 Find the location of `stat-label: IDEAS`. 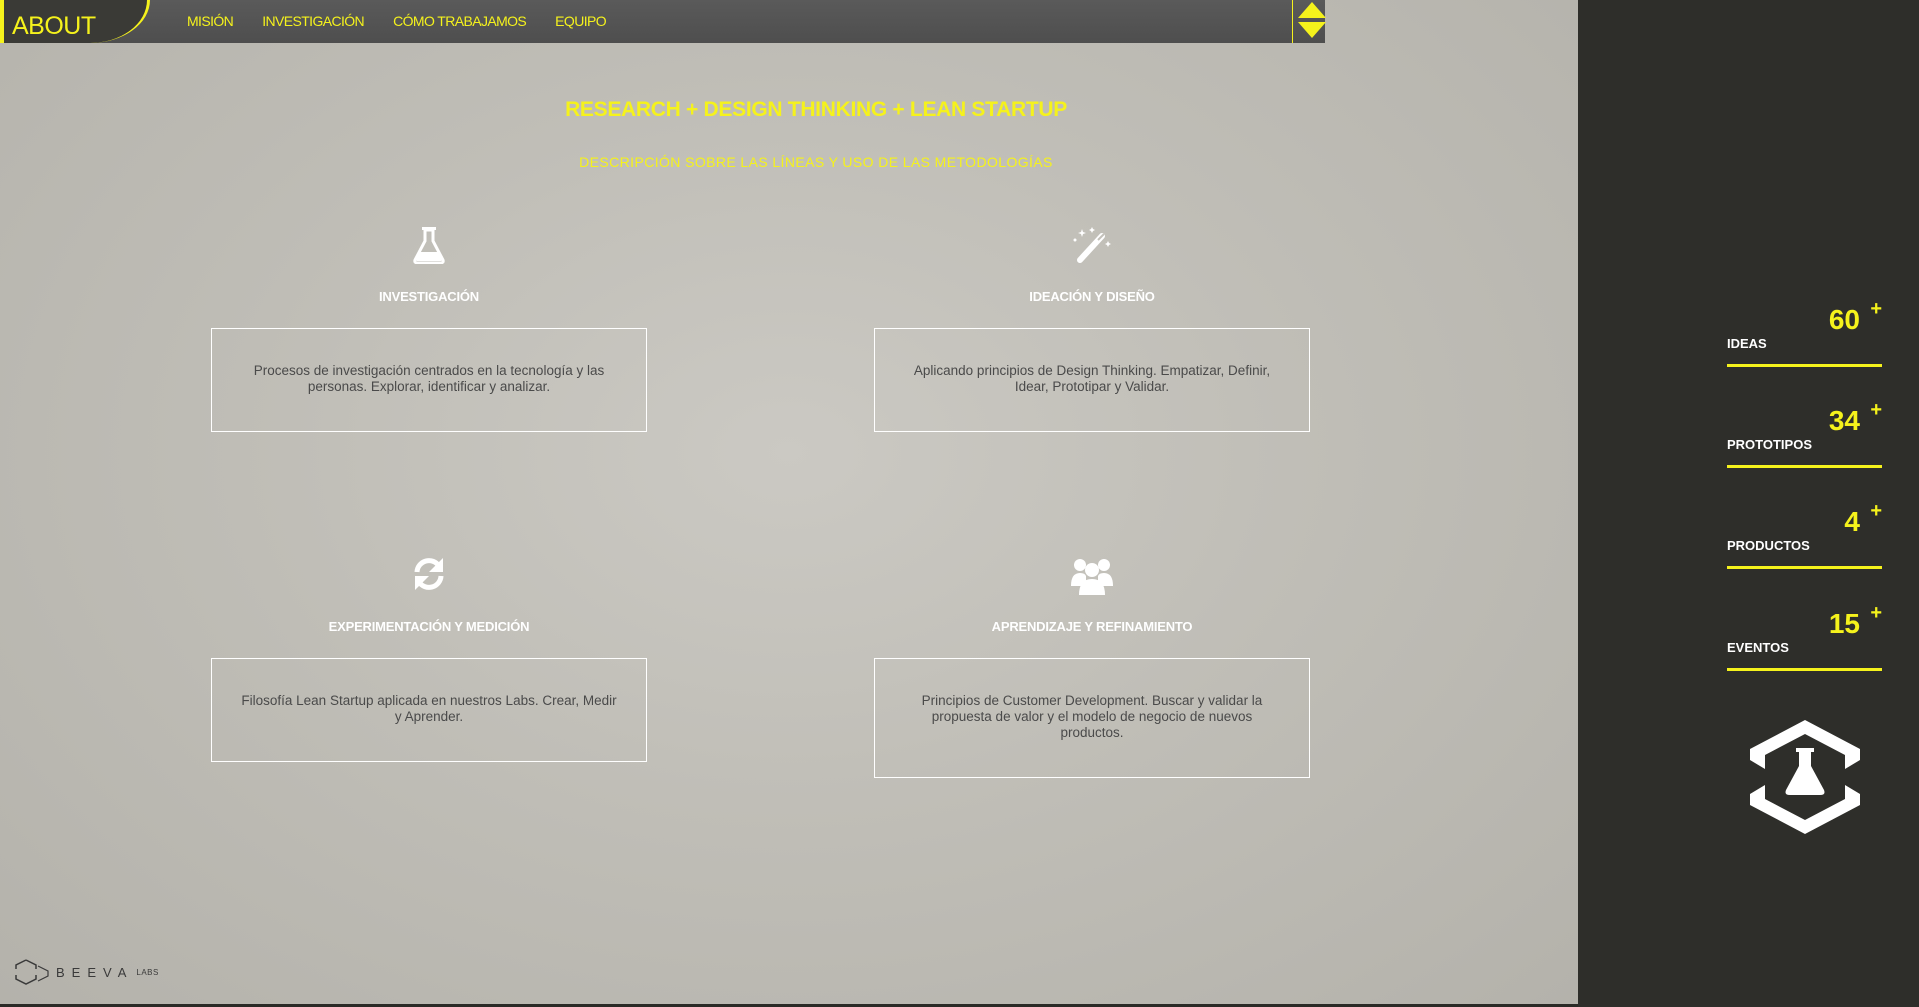

stat-label: IDEAS is located at coordinates (1747, 343).